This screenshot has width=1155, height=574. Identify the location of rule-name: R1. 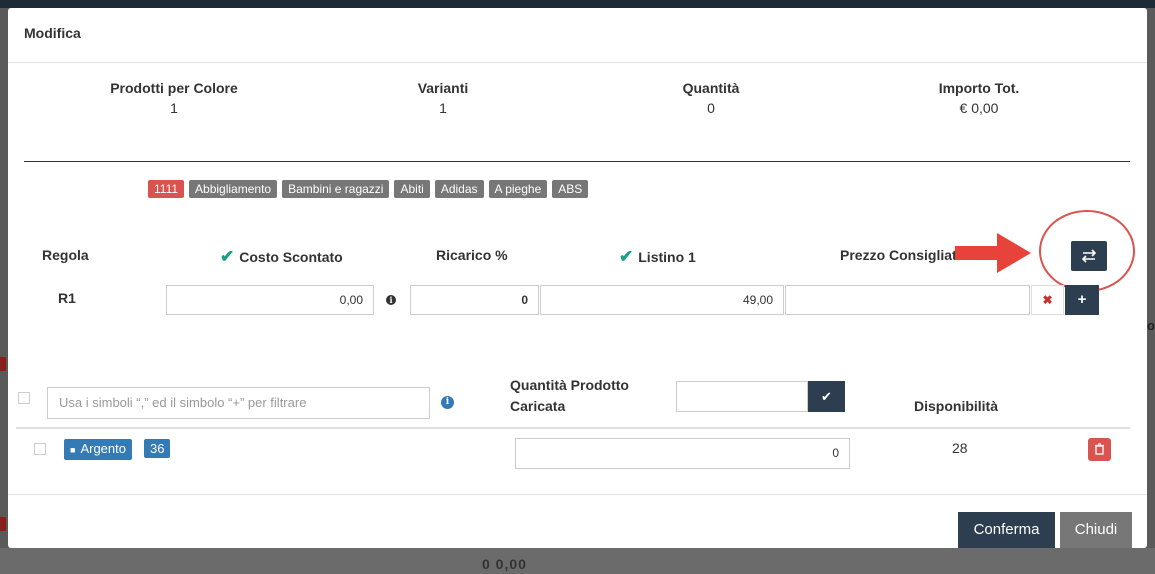
(67, 298).